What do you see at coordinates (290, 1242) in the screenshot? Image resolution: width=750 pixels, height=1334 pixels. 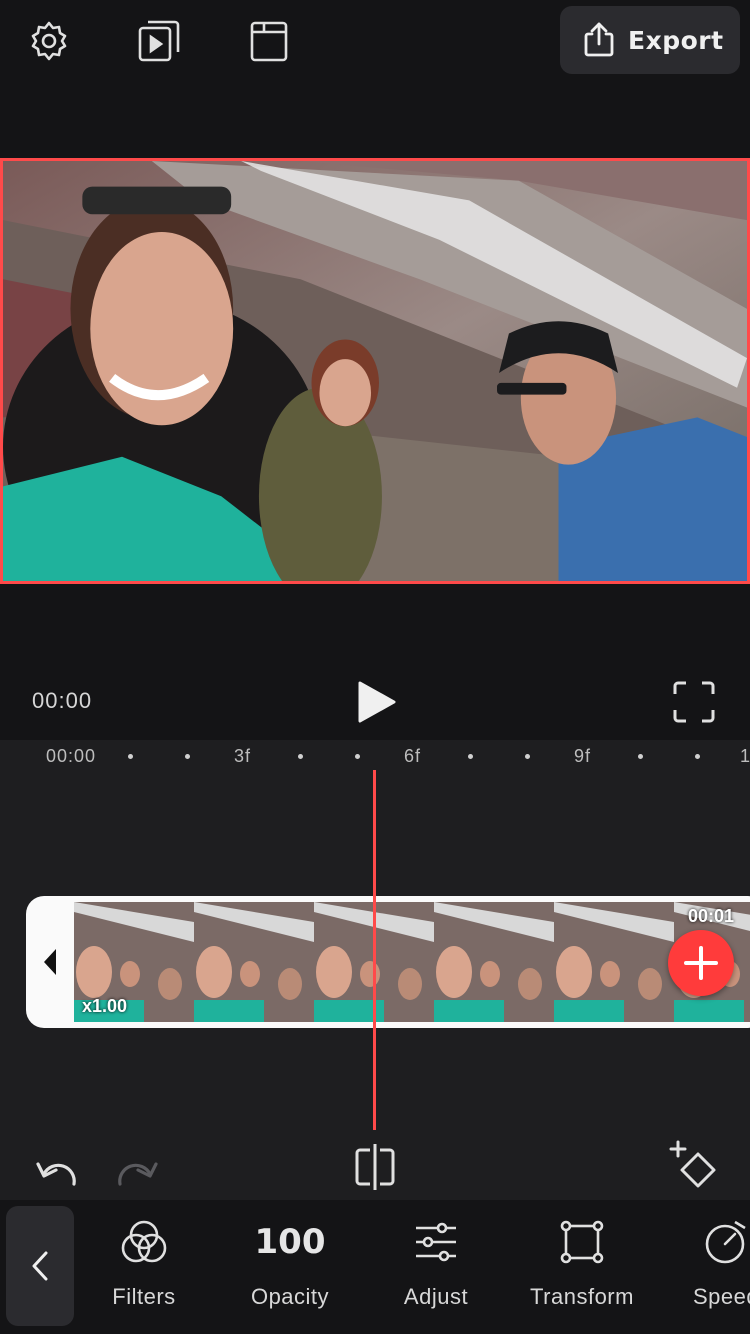 I see `opacity-value: 100` at bounding box center [290, 1242].